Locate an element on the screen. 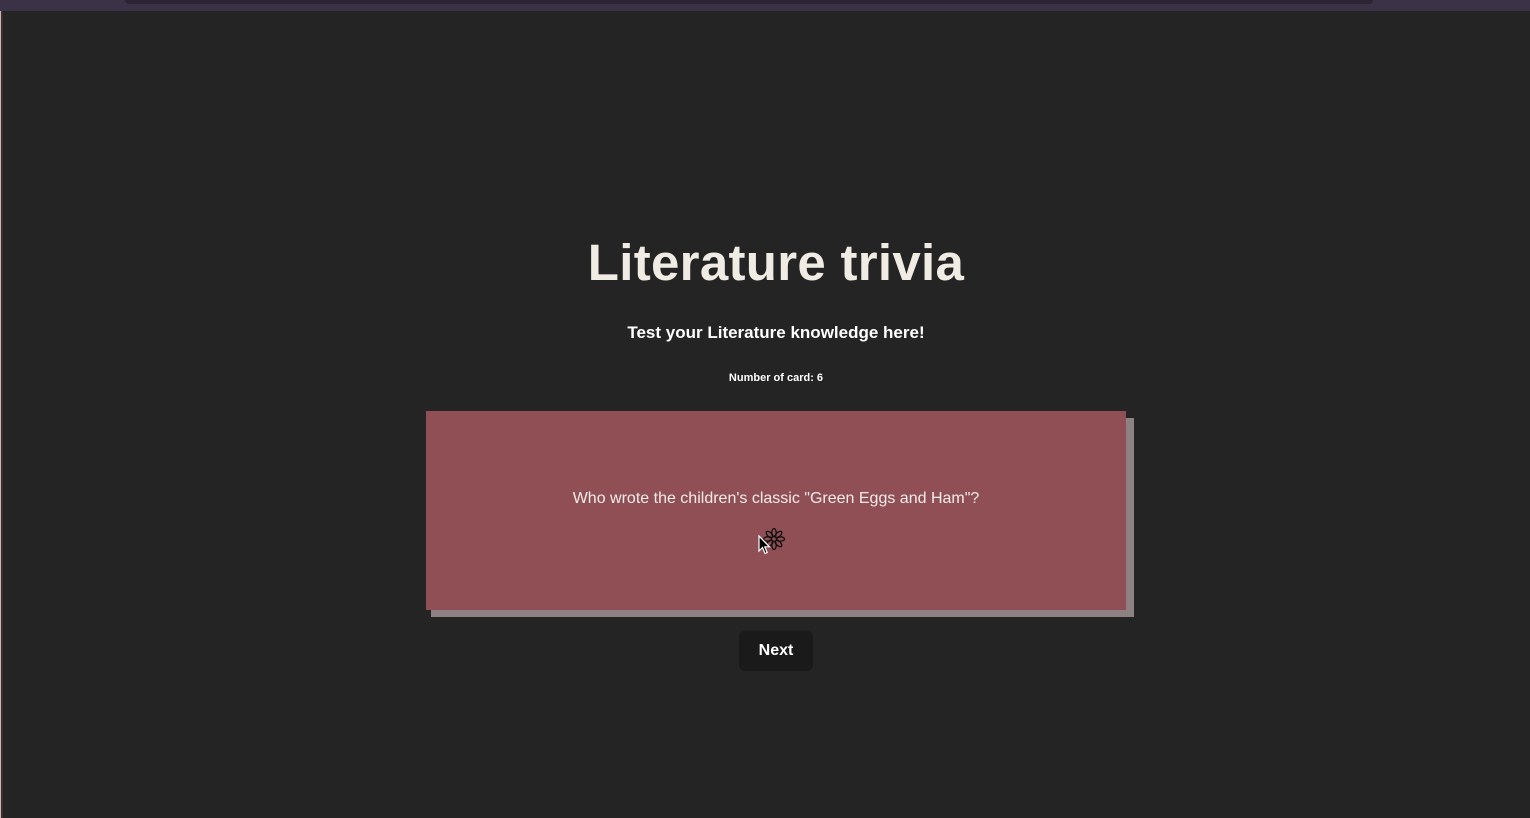 The width and height of the screenshot is (1530, 818). browser-top-strip is located at coordinates (765, 5).